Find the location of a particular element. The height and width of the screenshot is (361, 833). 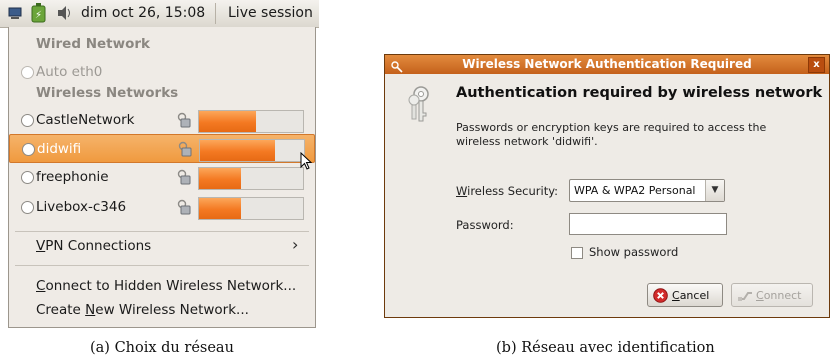

menu-item-livebox-c346: Livebox-c346 is located at coordinates (162, 207).